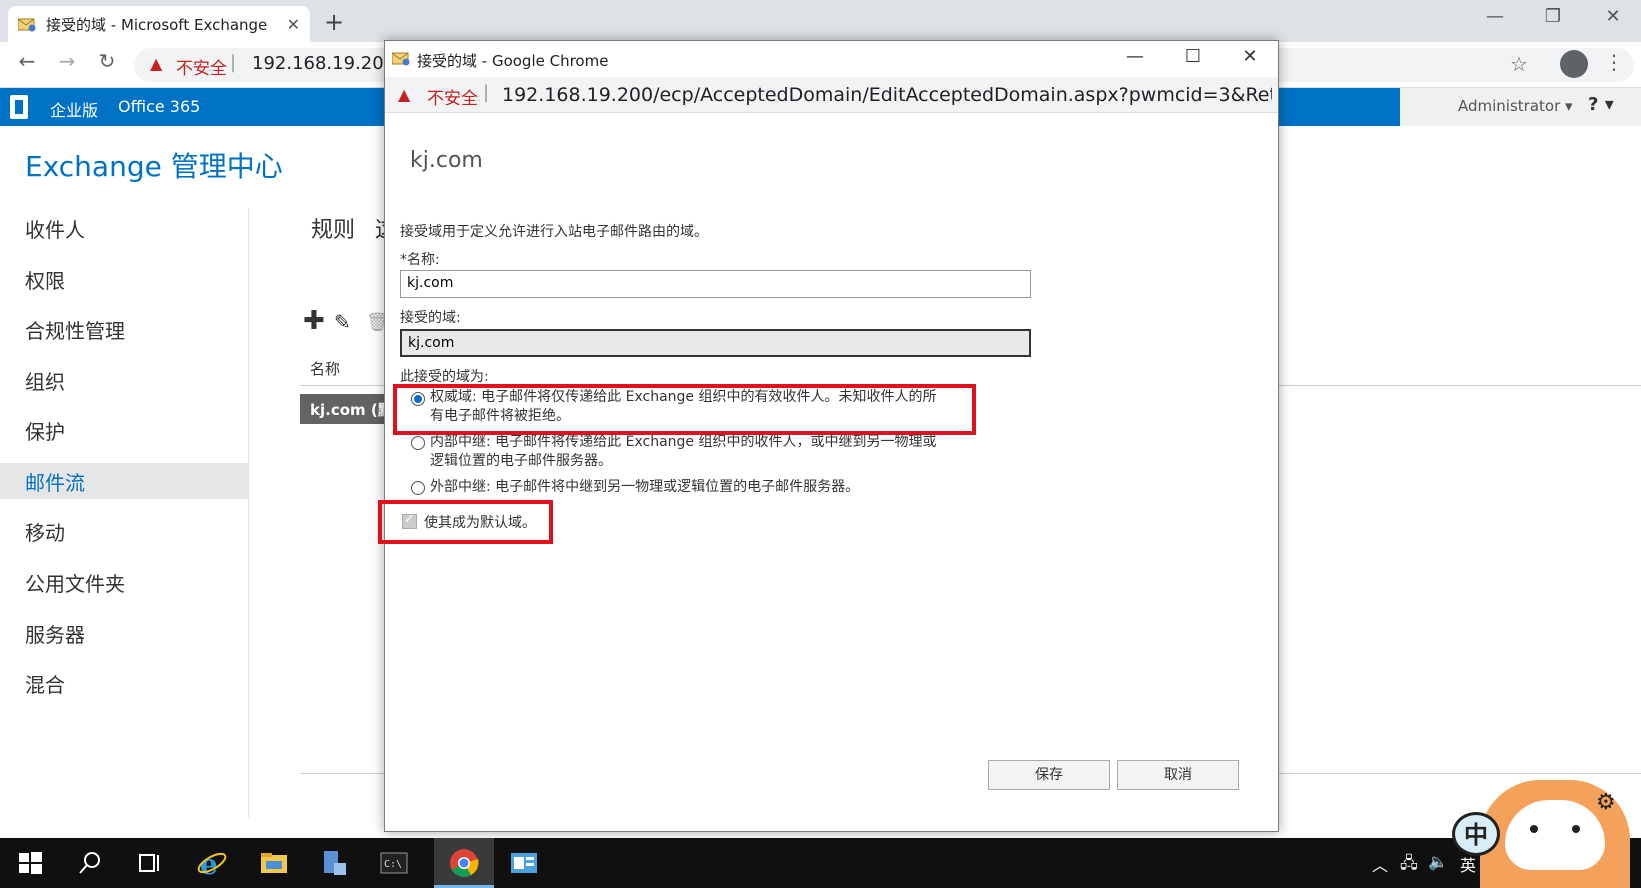 Image resolution: width=1641 pixels, height=888 pixels. Describe the element at coordinates (248, 513) in the screenshot. I see `nav-divider` at that location.